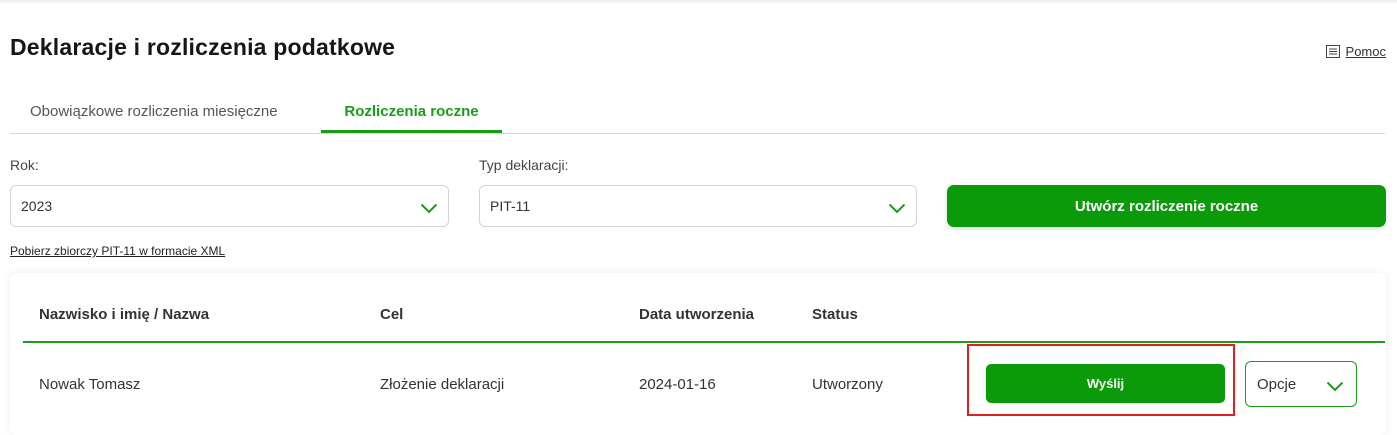  What do you see at coordinates (1166, 206) in the screenshot?
I see `create-annual-settlement-button: Utwórz rozliczenie roczne` at bounding box center [1166, 206].